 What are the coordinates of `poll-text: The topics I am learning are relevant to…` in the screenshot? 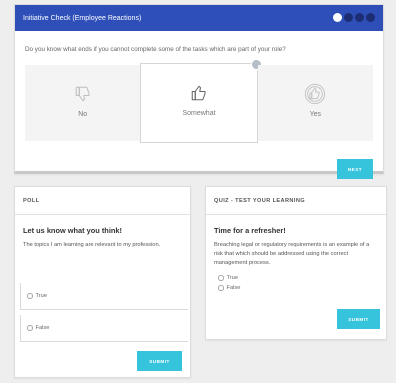 It's located at (92, 245).